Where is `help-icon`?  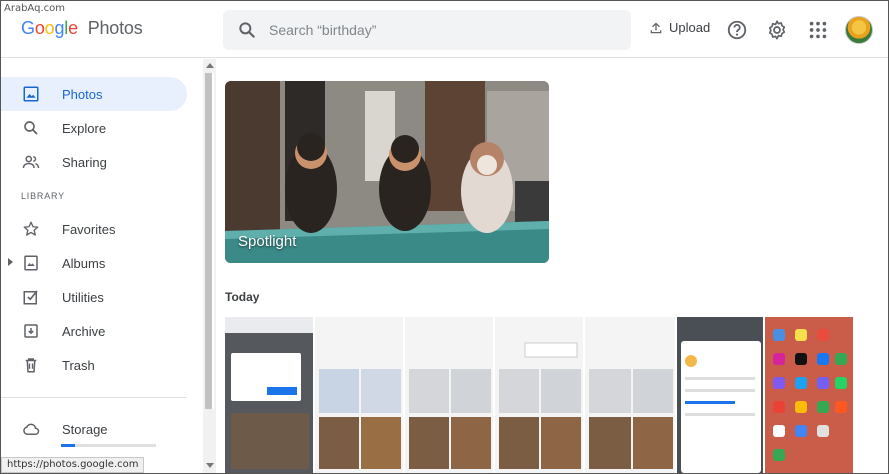
help-icon is located at coordinates (737, 30).